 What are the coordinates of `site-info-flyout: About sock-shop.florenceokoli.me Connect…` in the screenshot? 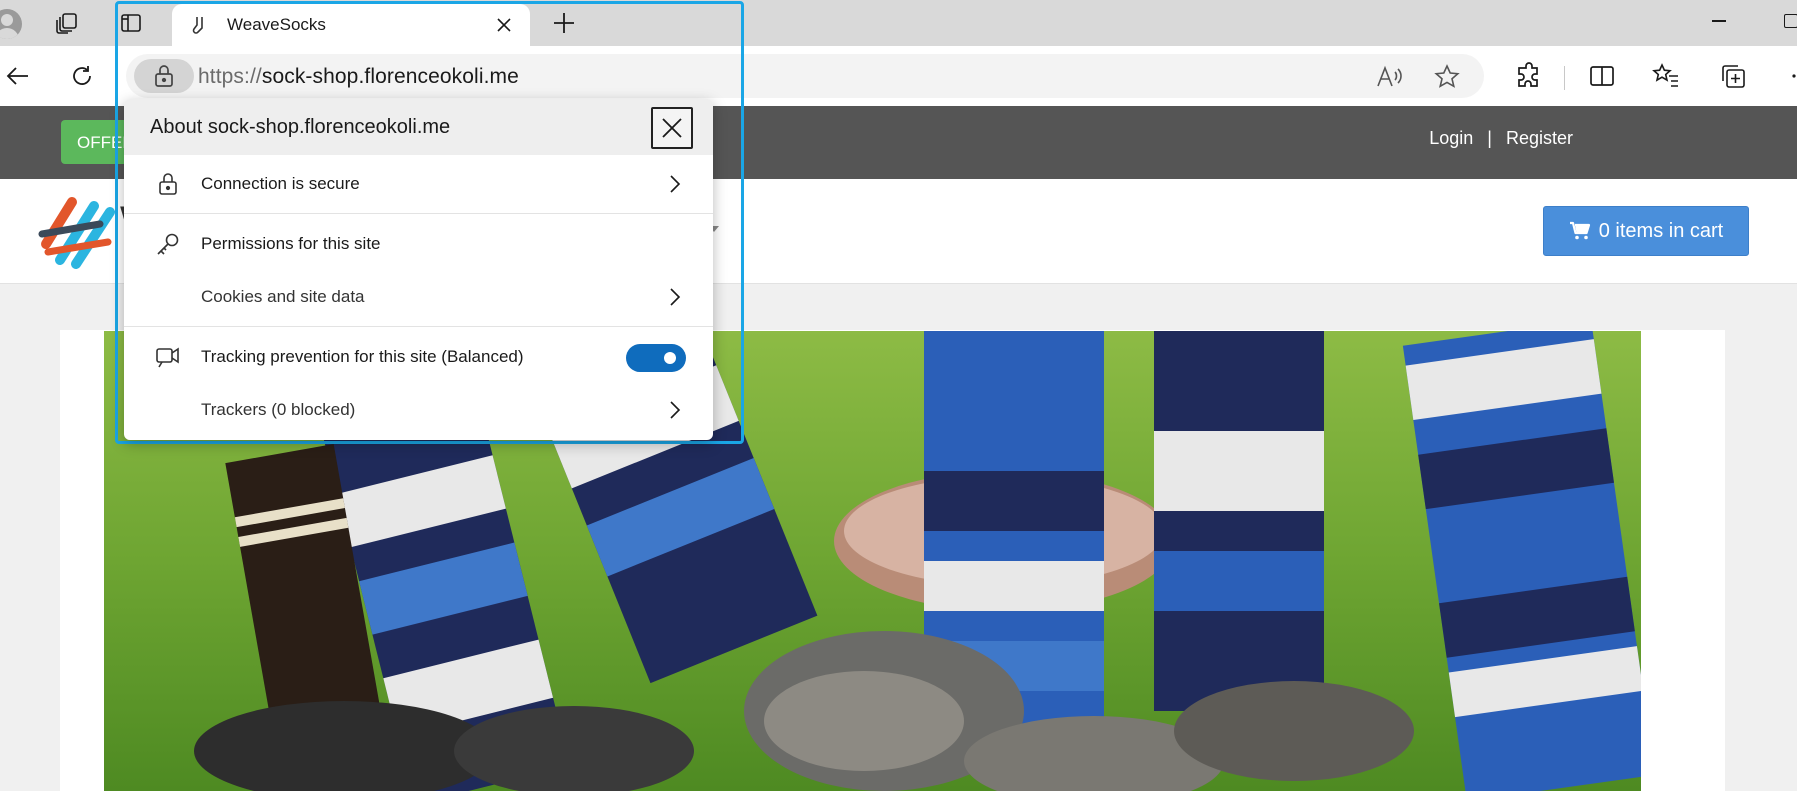 It's located at (418, 269).